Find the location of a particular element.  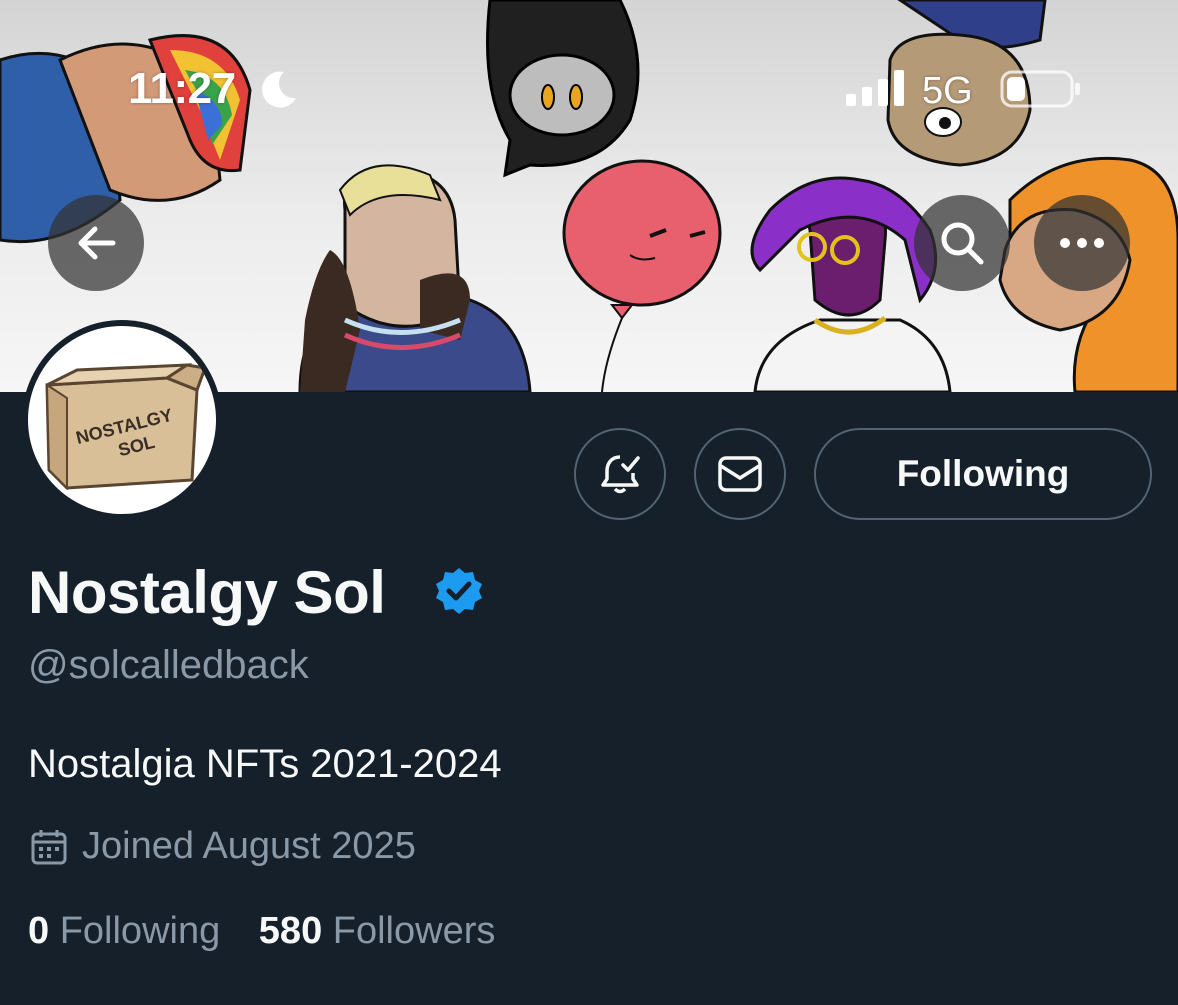

profile-bio: Nostalgia NFTs 2021-2024 is located at coordinates (265, 764).